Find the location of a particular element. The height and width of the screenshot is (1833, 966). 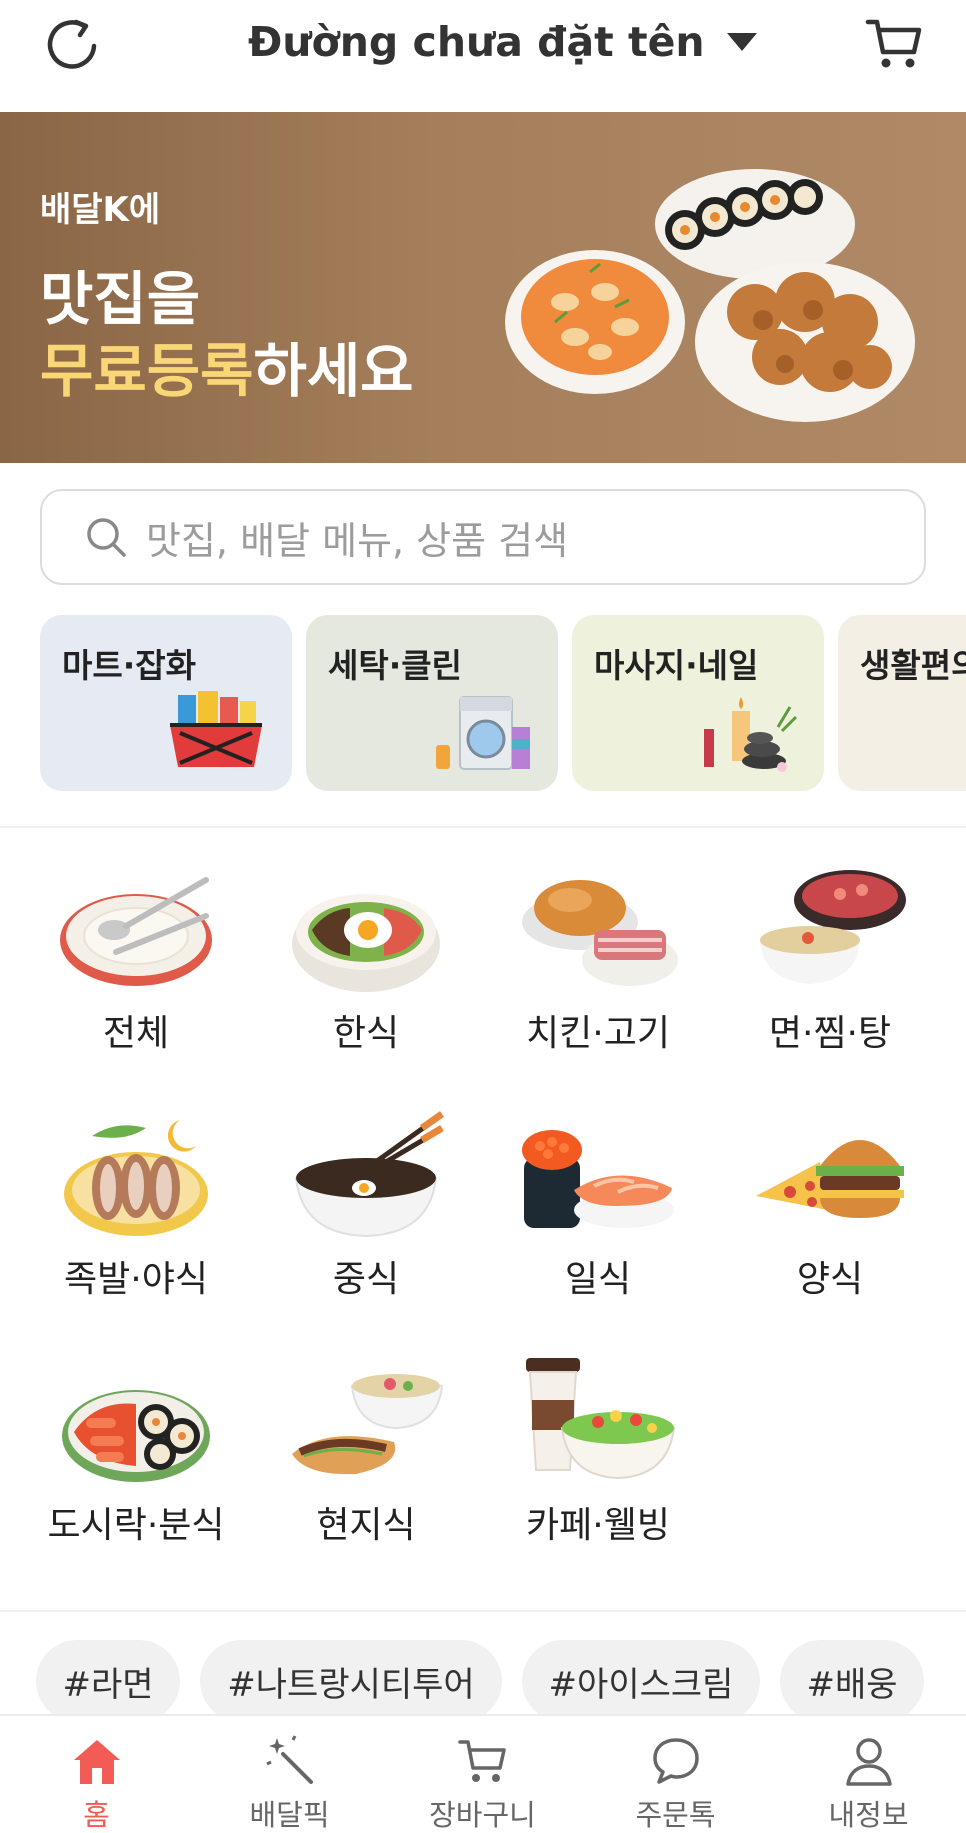

banner-subtitle: 배달K에 is located at coordinates (100, 210).